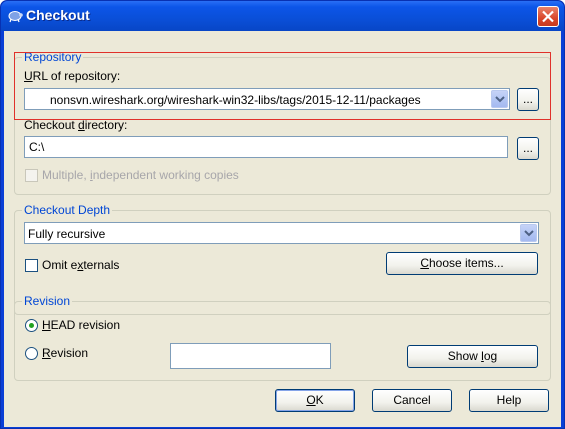  I want to click on depth-combobox: Fully recursive, so click(281, 233).